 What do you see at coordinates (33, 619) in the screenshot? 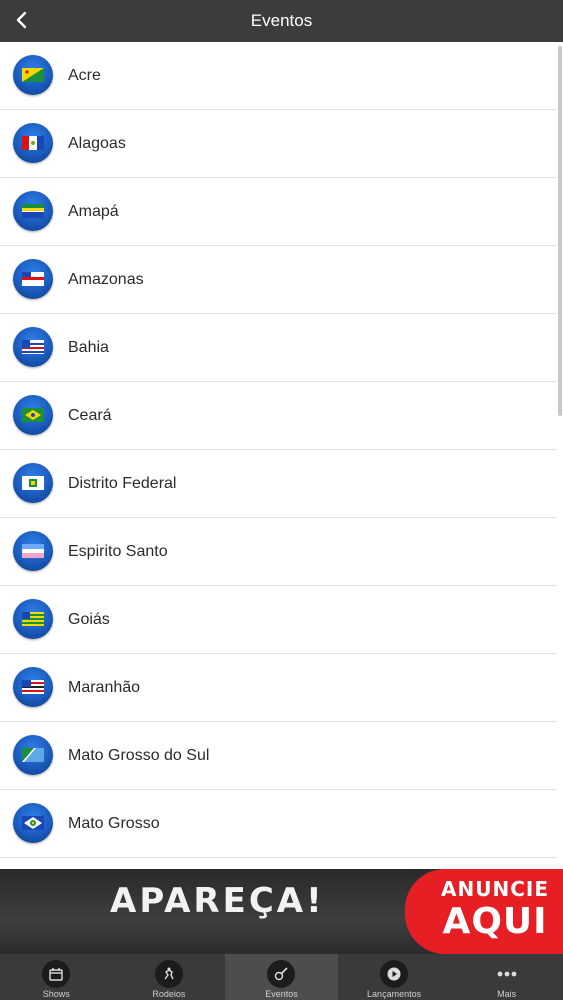
I see `flag-goias-icon` at bounding box center [33, 619].